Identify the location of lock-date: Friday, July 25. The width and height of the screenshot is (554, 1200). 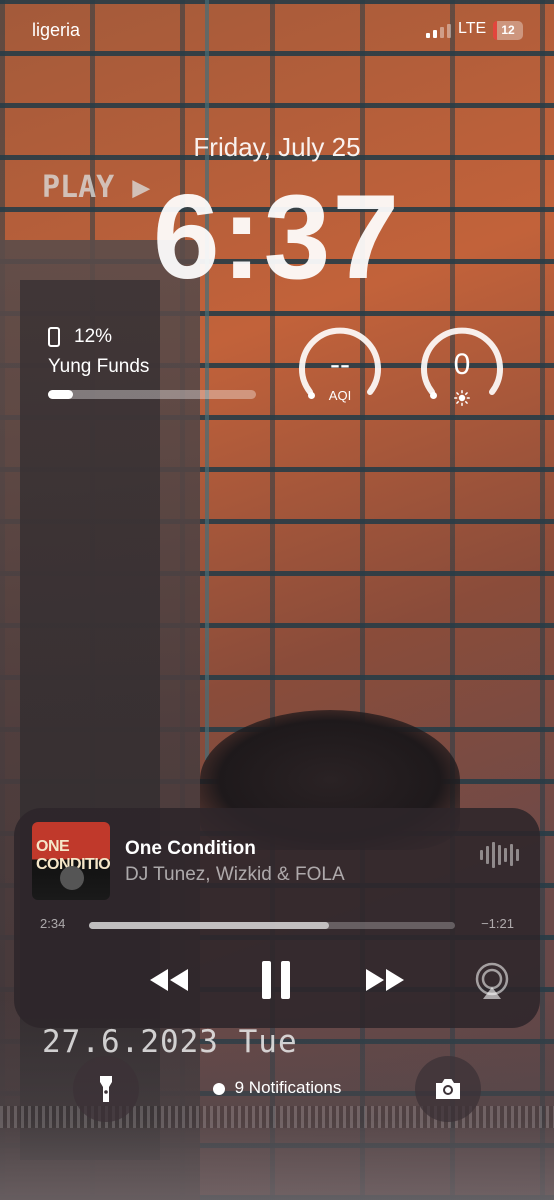
(277, 147).